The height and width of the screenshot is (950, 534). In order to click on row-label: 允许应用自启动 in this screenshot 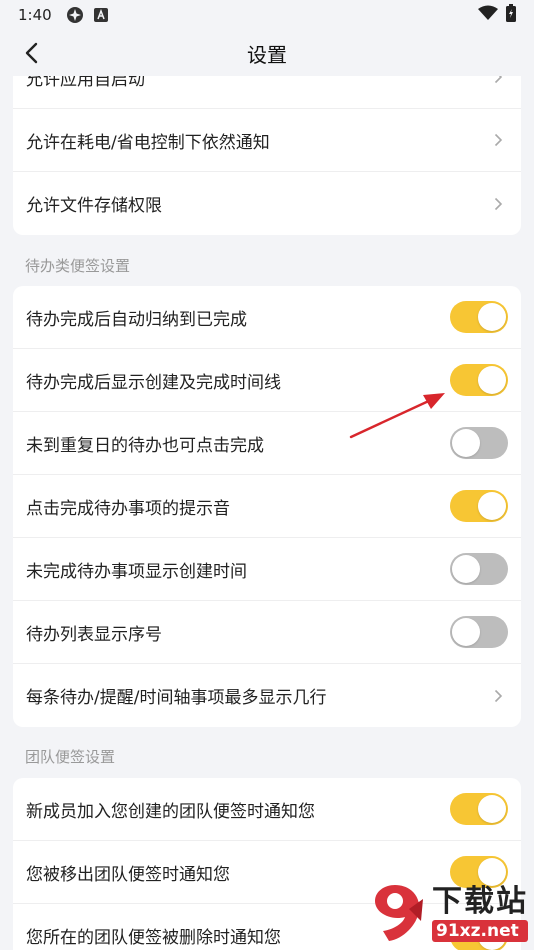, I will do `click(85, 83)`.